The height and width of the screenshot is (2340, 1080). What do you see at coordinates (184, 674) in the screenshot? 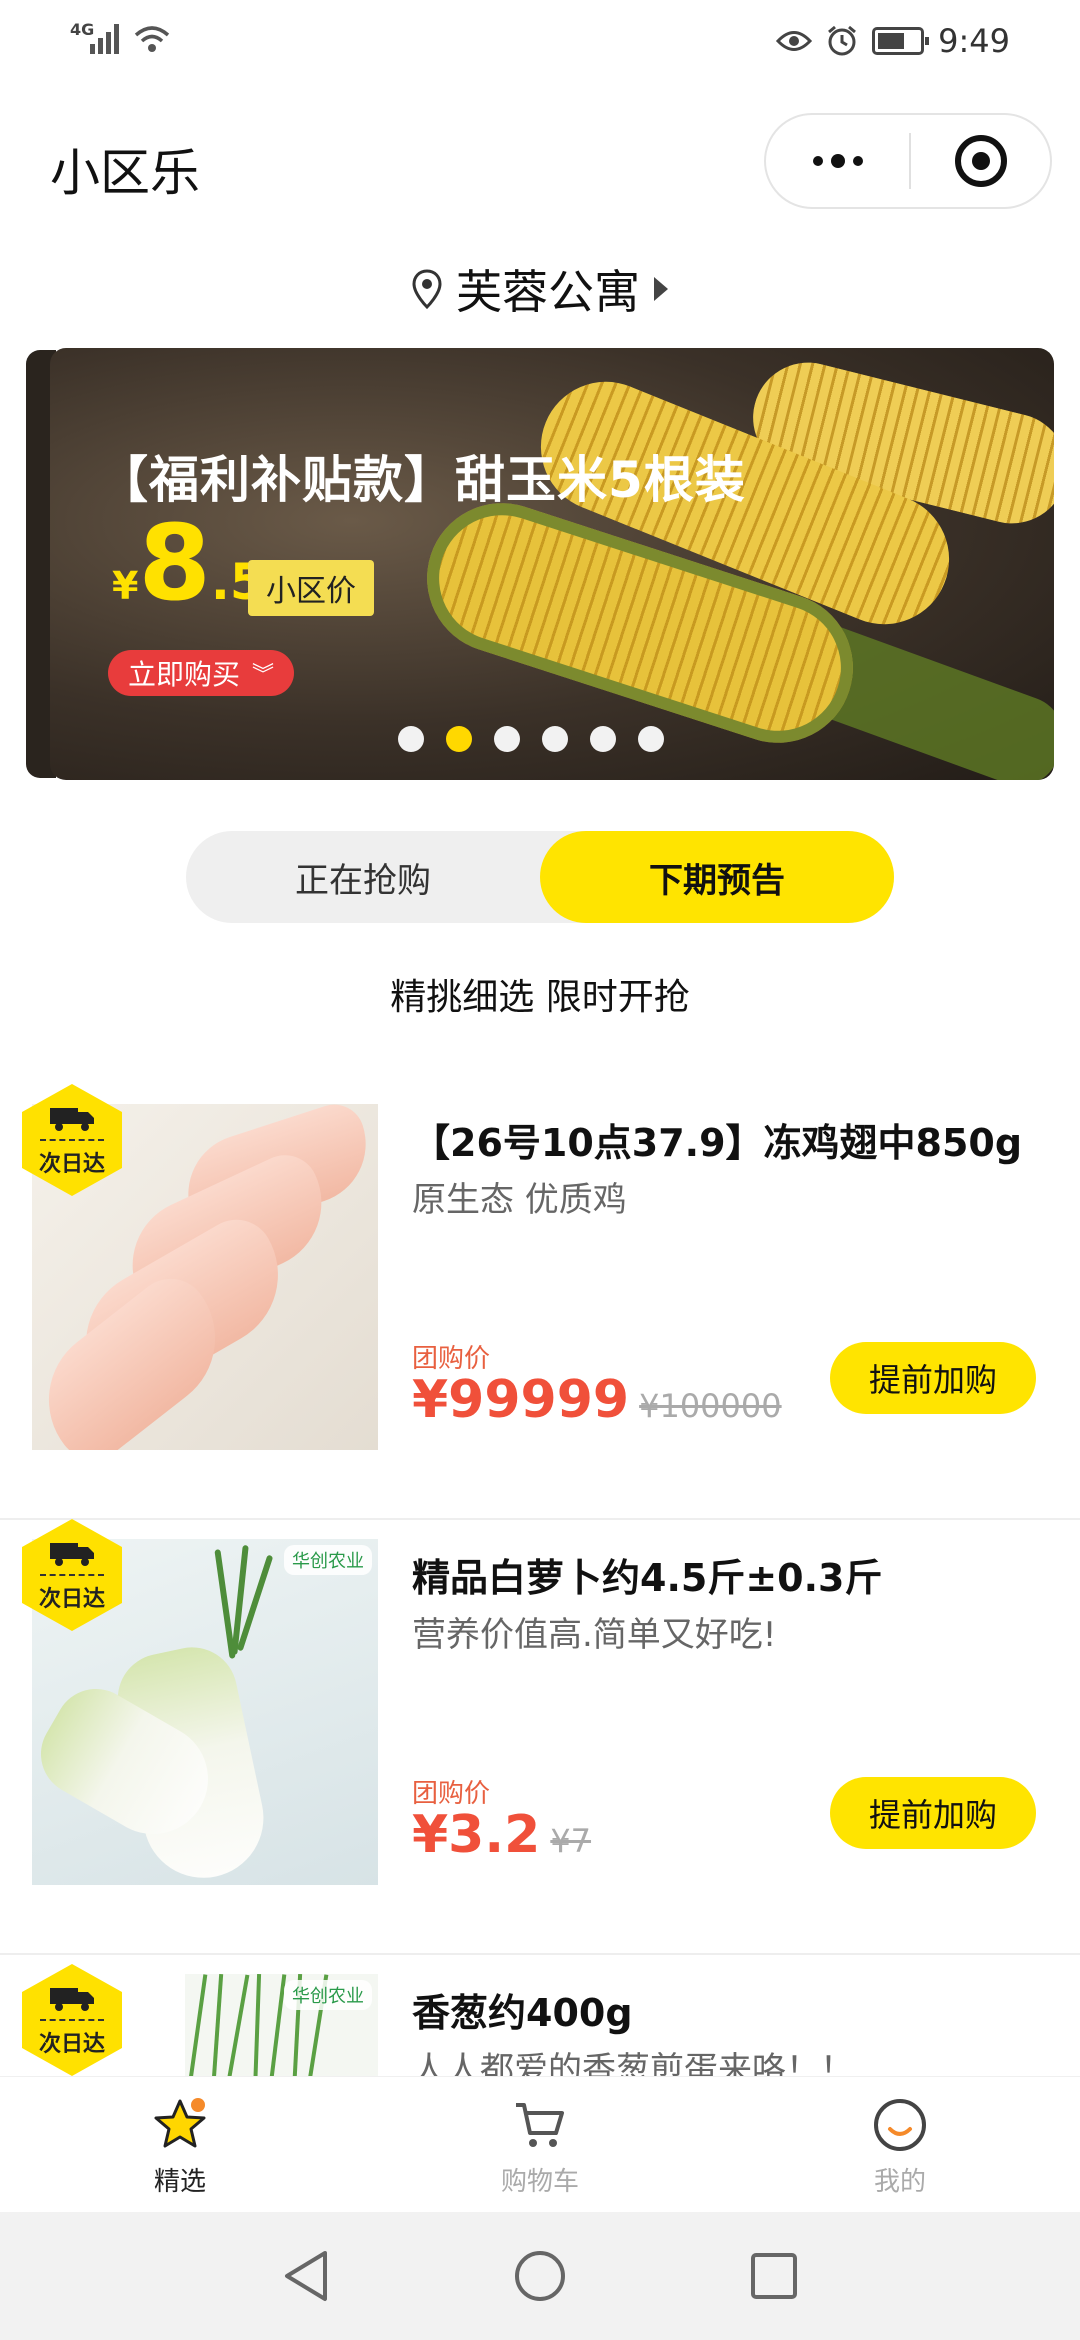
I see `buy-now-label: 立即购买` at bounding box center [184, 674].